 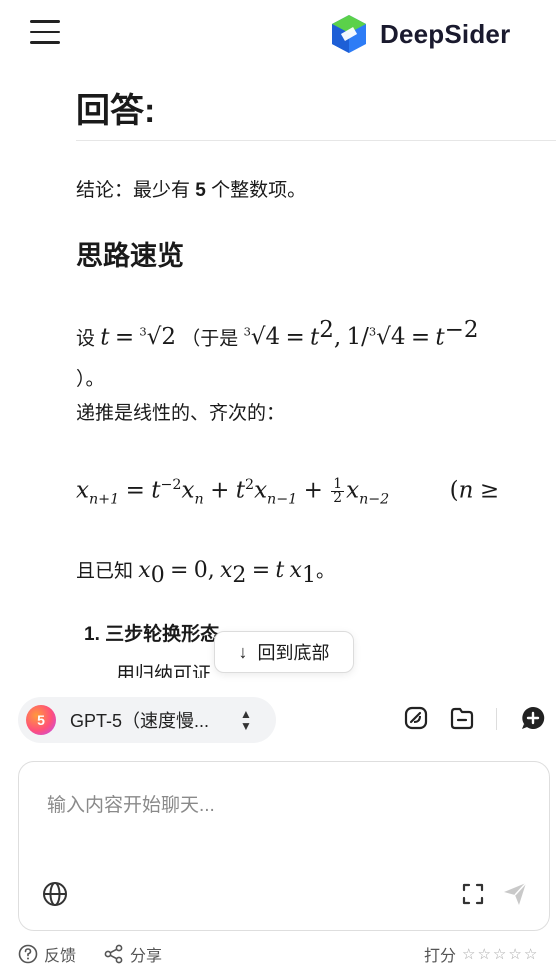 What do you see at coordinates (107, 571) in the screenshot?
I see `known-prefix: 且已知` at bounding box center [107, 571].